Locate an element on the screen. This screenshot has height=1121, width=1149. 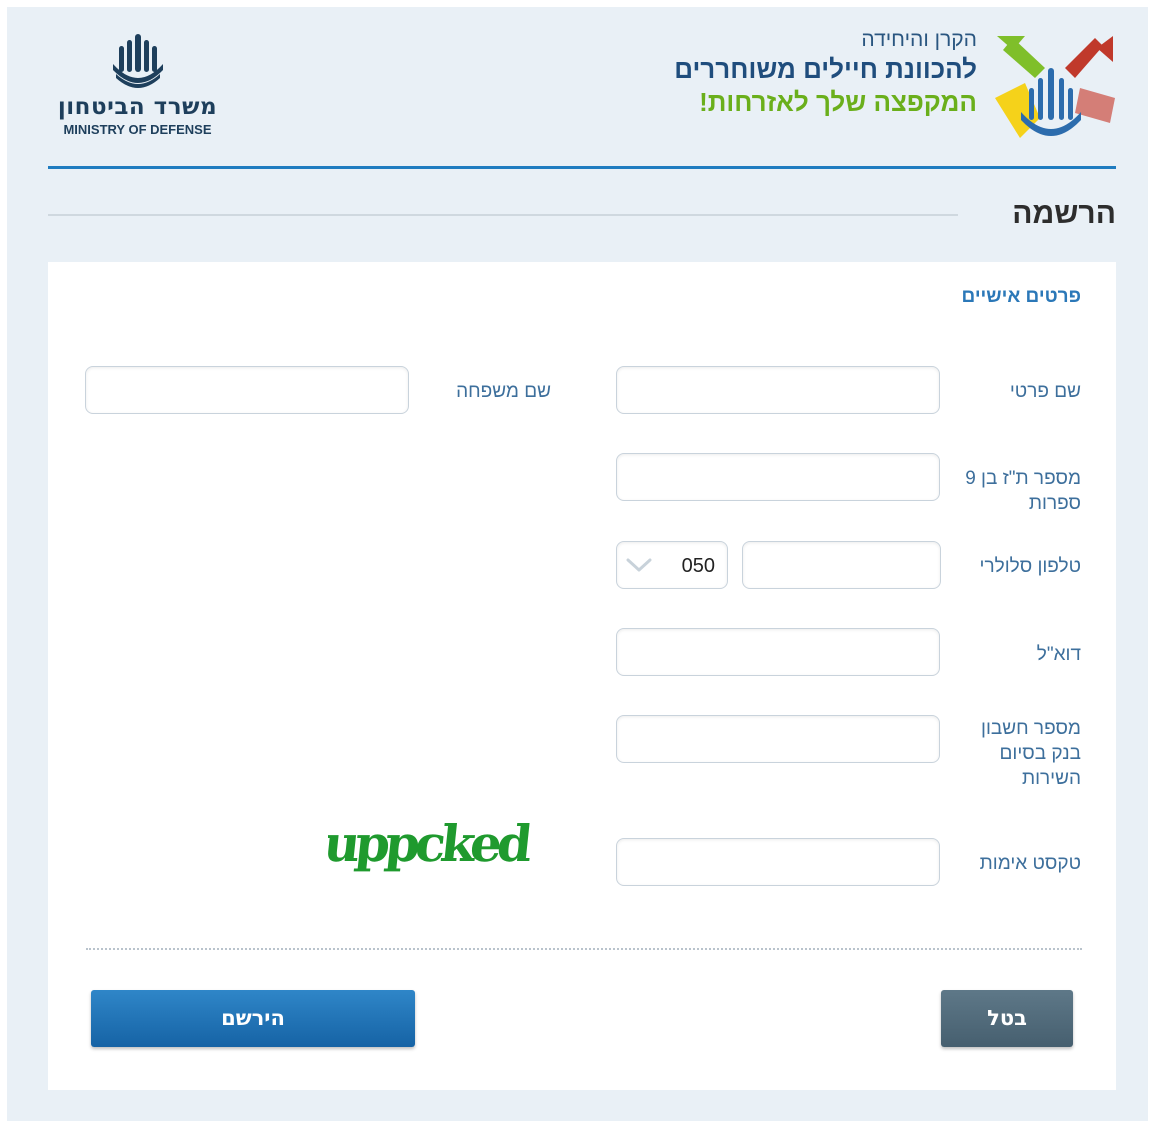
cancel-button: בטל is located at coordinates (1007, 1018).